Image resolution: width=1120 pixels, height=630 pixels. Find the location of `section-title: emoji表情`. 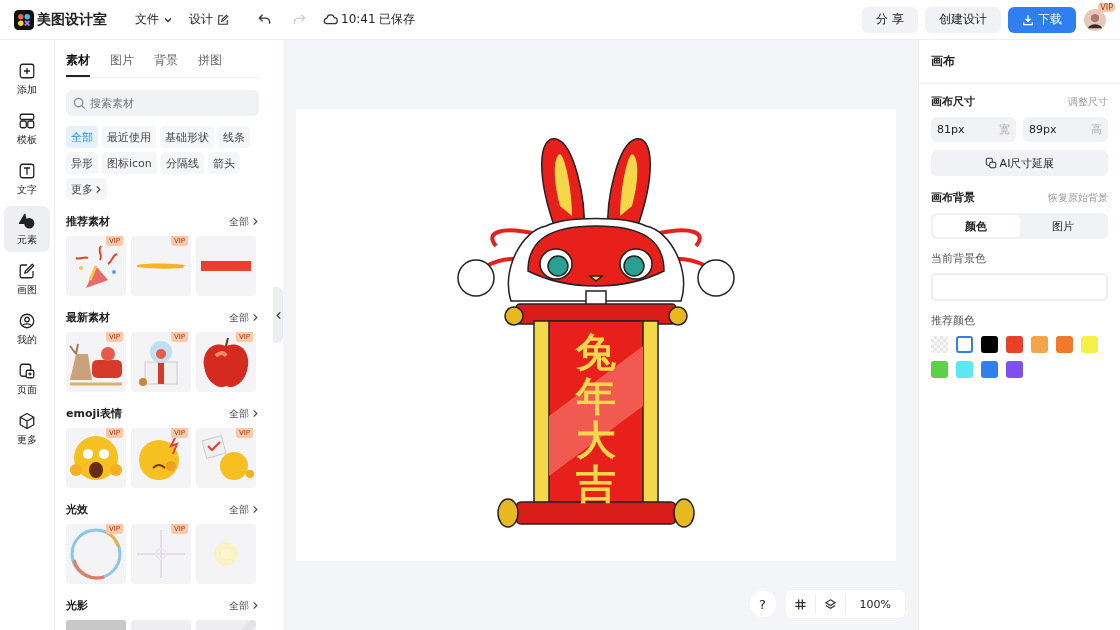

section-title: emoji表情 is located at coordinates (94, 413).